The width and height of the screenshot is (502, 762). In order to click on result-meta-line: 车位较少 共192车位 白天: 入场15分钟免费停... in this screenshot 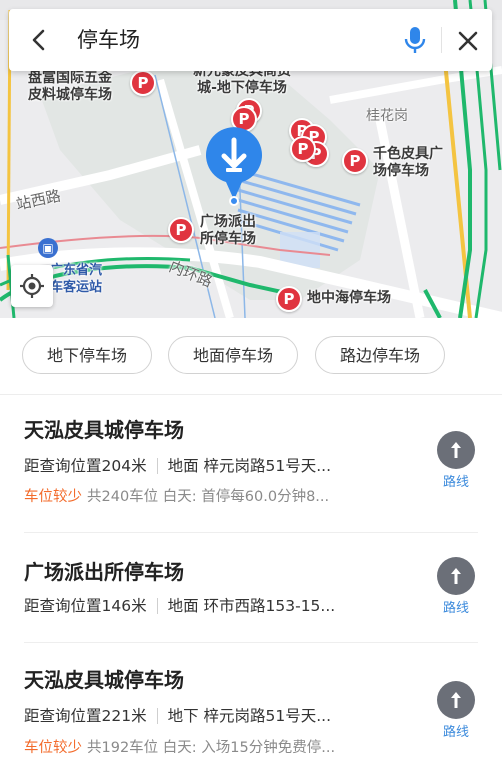, I will do `click(179, 748)`.